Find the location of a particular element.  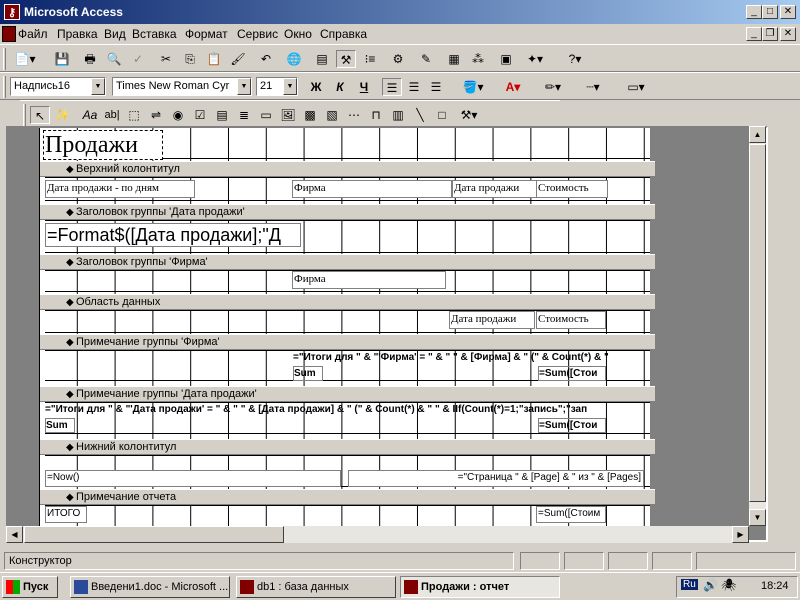

font-color-icon: A▾ is located at coordinates (513, 87).